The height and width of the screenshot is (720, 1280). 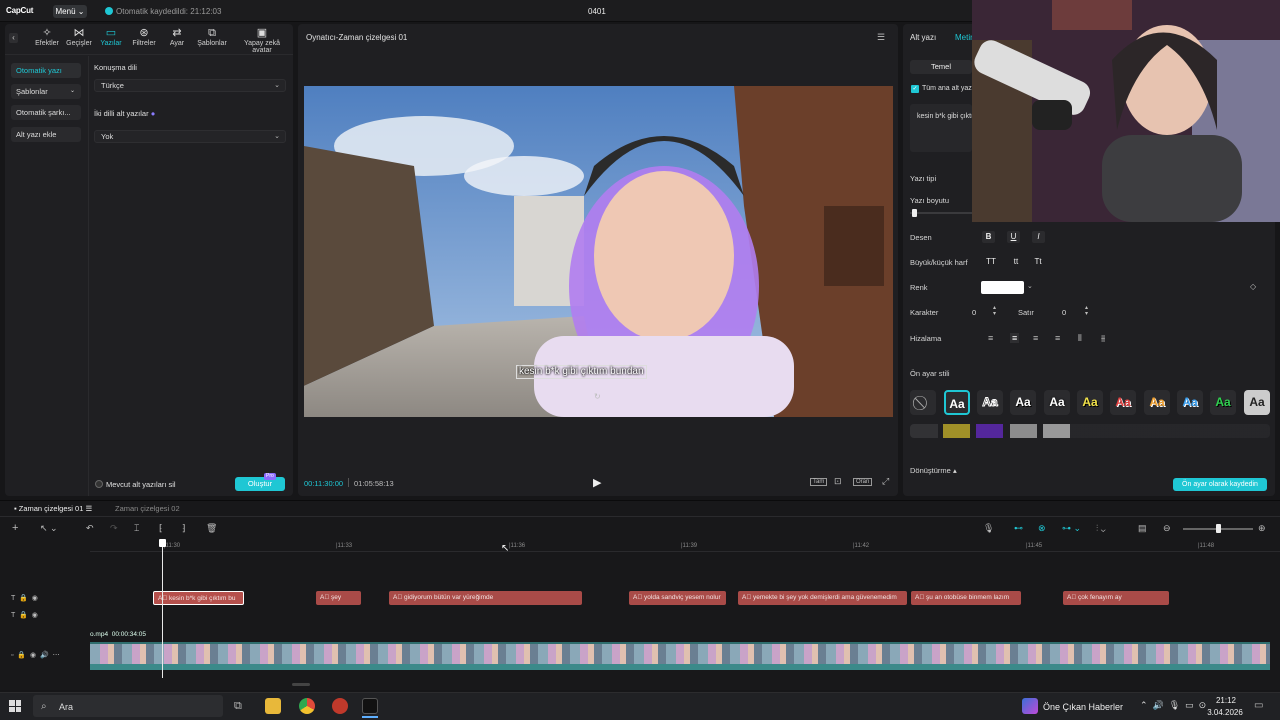 I want to click on undo-icon: ↶, so click(x=90, y=528).